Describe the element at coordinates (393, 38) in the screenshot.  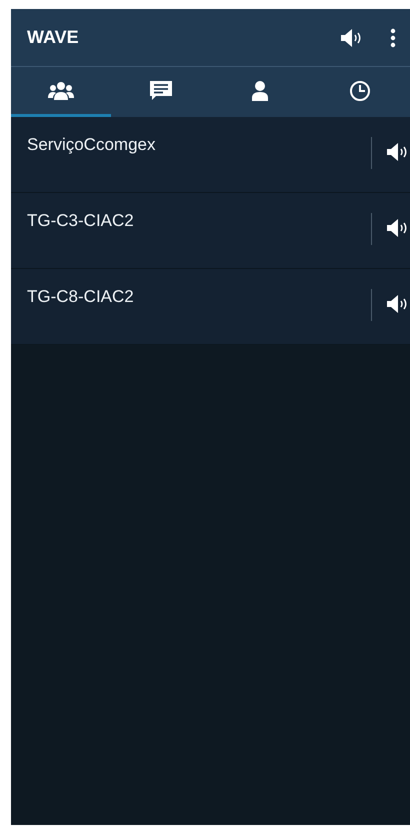
I see `menu-icon` at that location.